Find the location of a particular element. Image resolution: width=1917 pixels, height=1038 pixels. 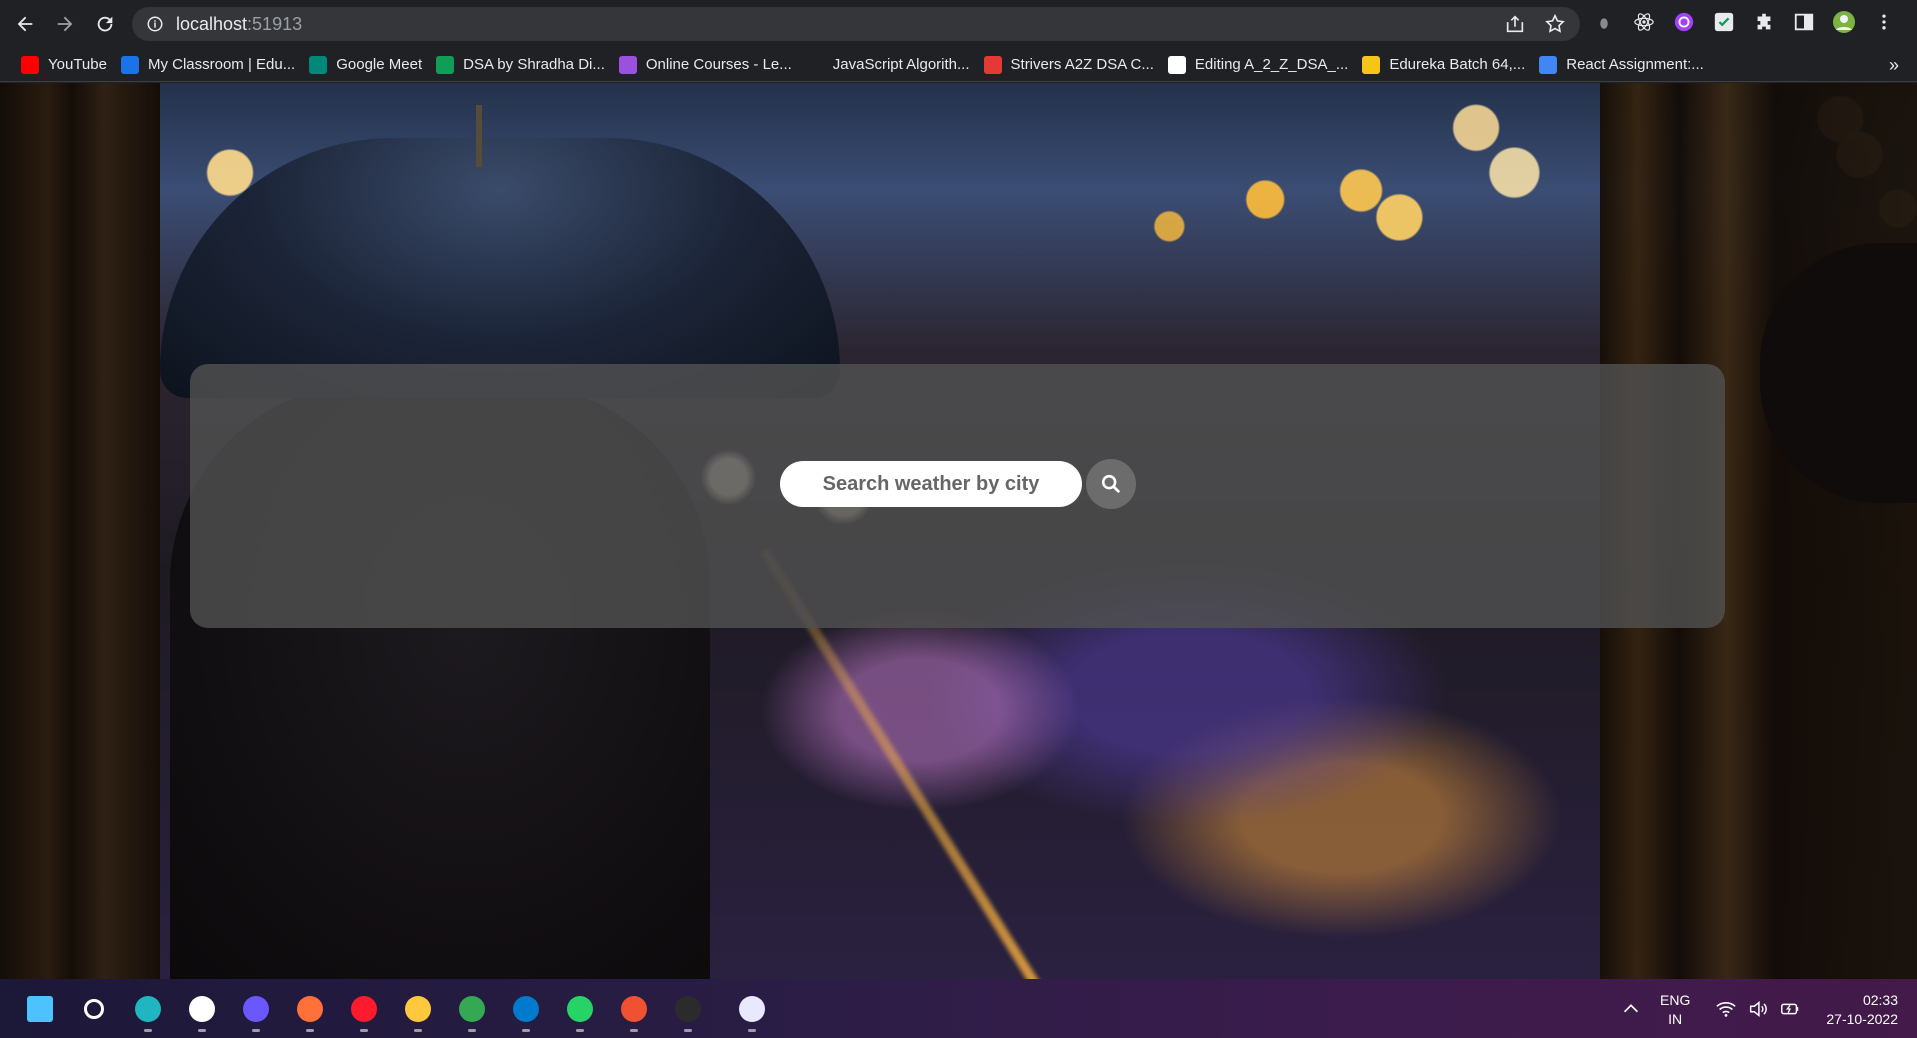

search-bar is located at coordinates (958, 484).